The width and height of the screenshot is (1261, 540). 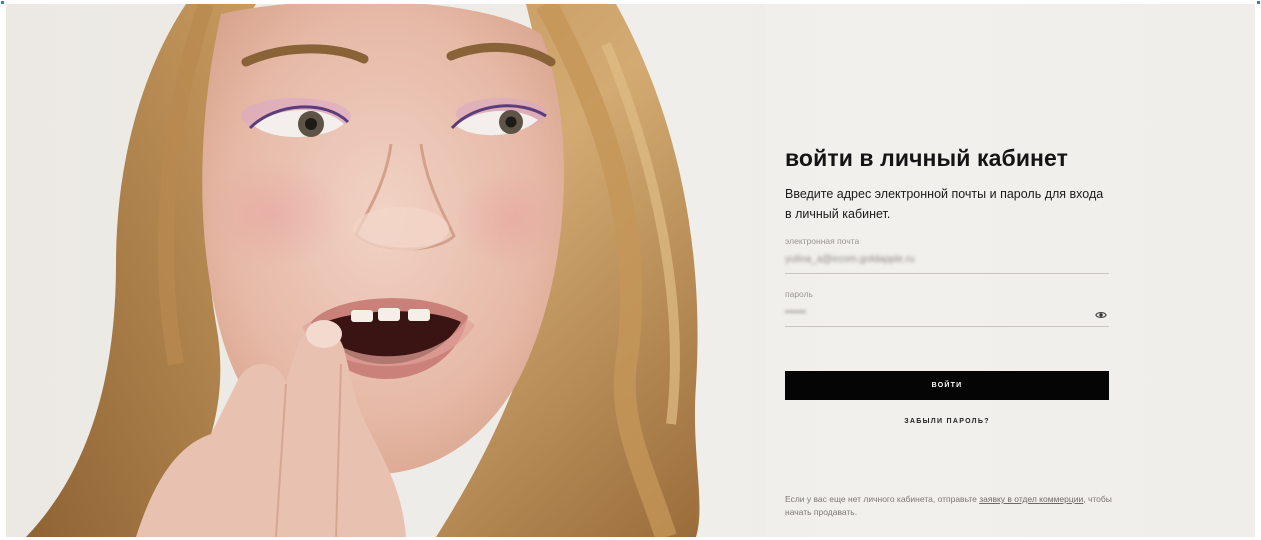 I want to click on page-title: войти в личный кабинет, so click(x=927, y=158).